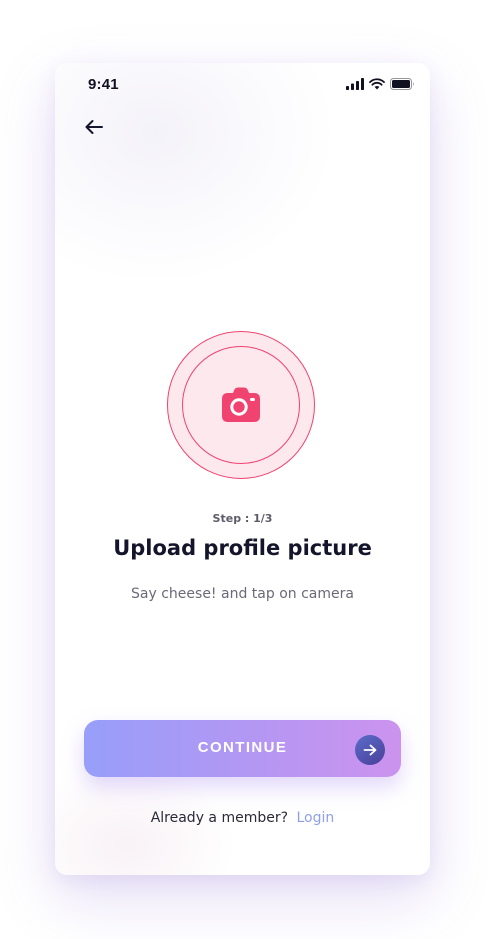  Describe the element at coordinates (103, 84) in the screenshot. I see `status-time: 9:41` at that location.